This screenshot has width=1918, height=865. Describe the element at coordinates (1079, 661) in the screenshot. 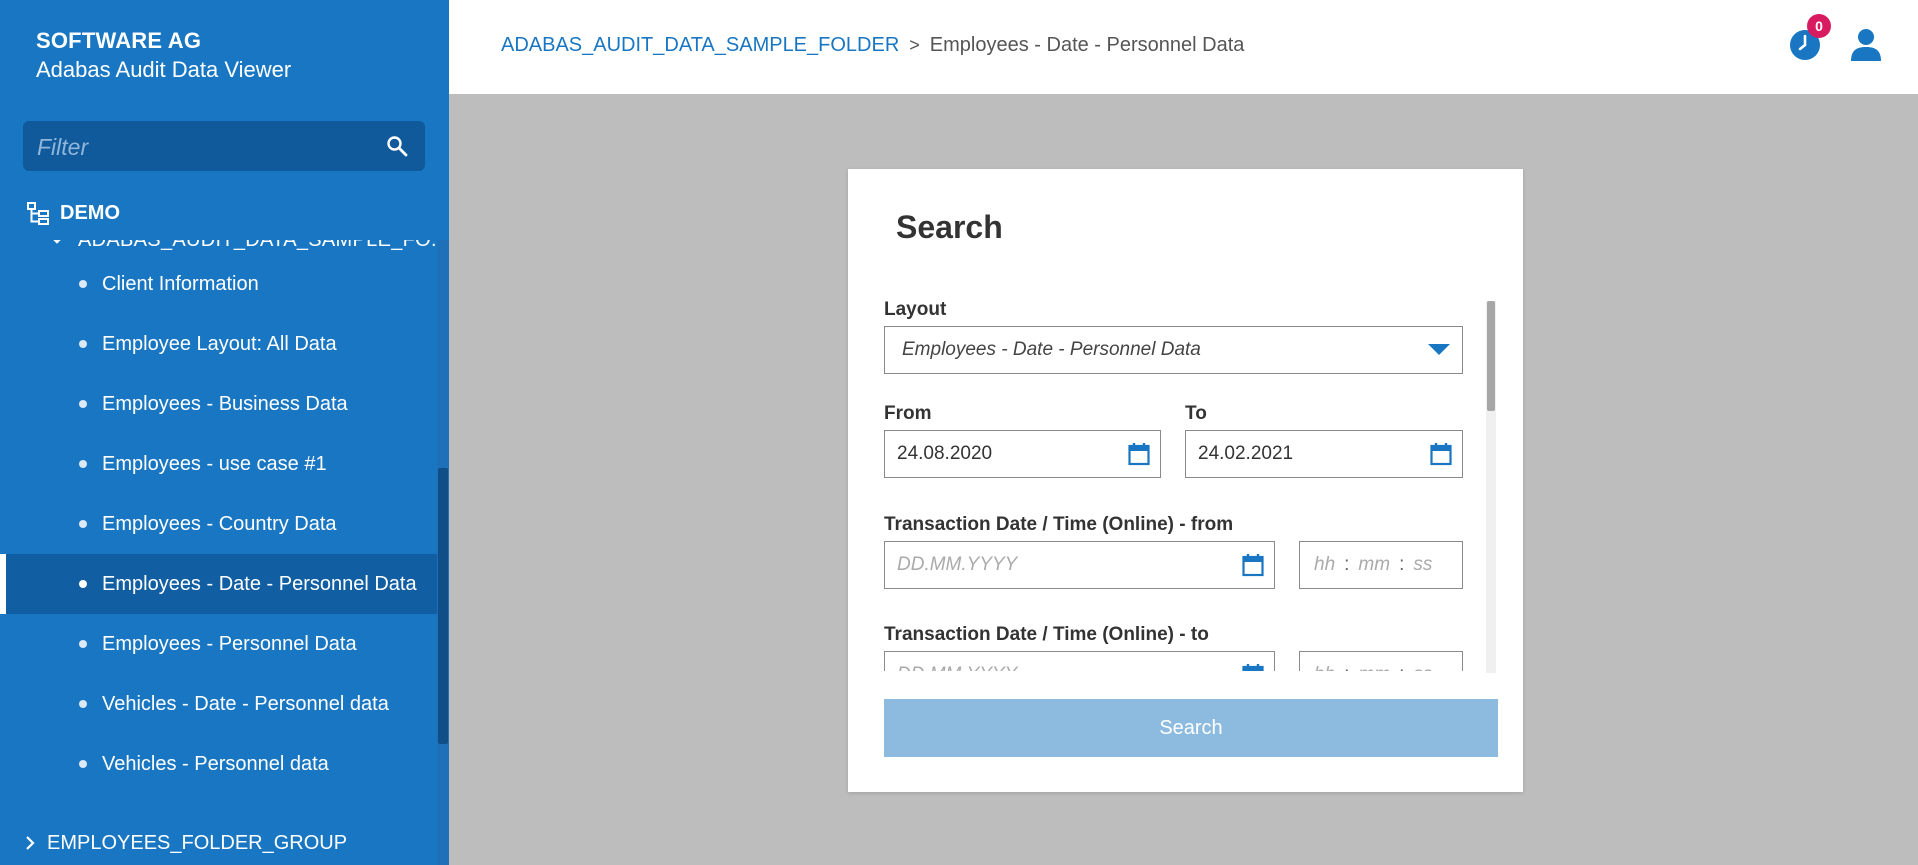

I see `tx-to-date-field: DD.MM.YYYY` at that location.